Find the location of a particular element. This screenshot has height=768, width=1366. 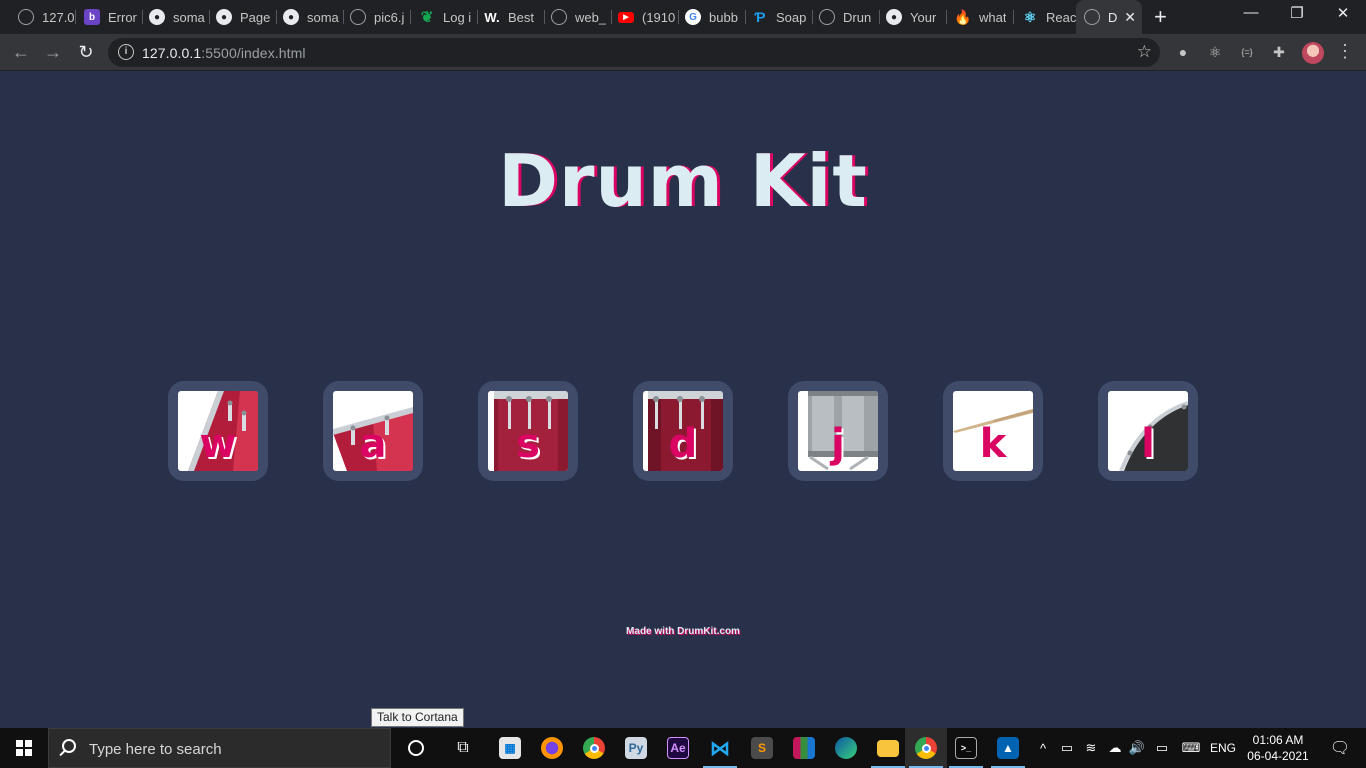

meet-now-icon: ▭ is located at coordinates (1067, 748).